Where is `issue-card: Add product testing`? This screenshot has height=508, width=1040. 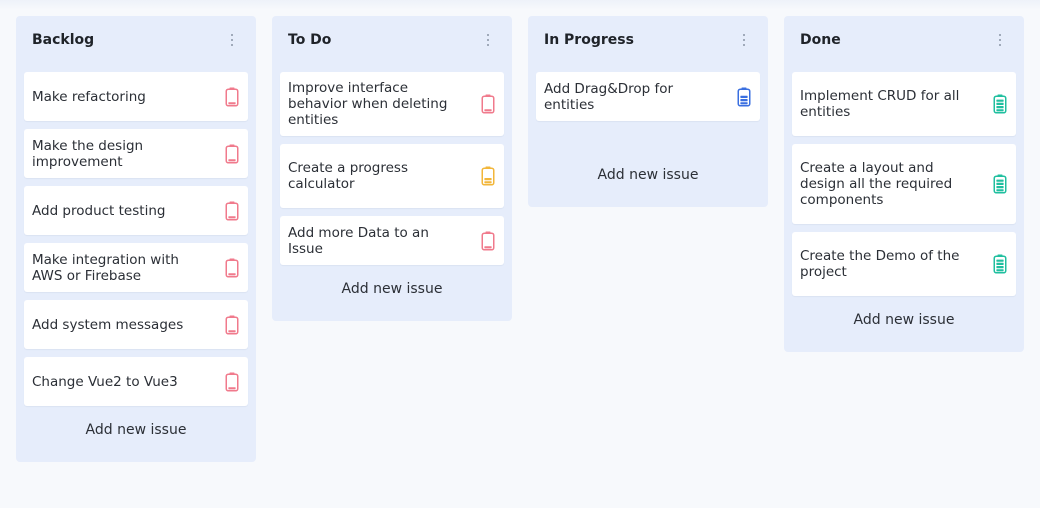
issue-card: Add product testing is located at coordinates (136, 210).